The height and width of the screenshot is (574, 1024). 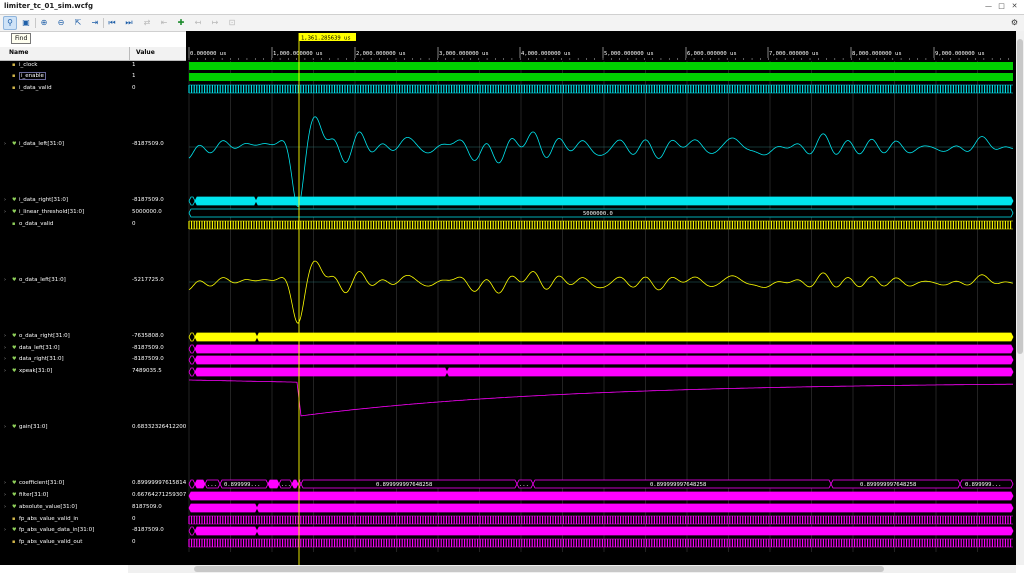 What do you see at coordinates (93, 496) in the screenshot?
I see `signal-row: › ♥ filter[31:0] 0.667642712593079` at bounding box center [93, 496].